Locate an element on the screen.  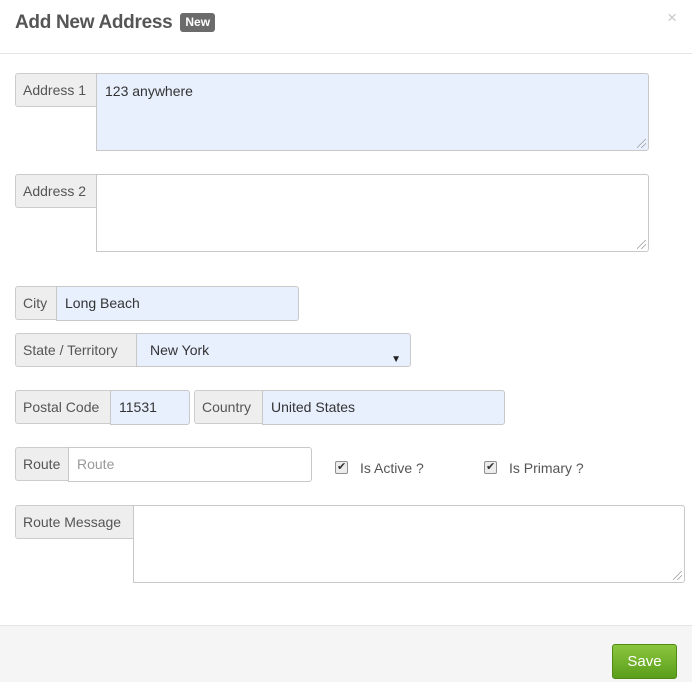
address2-label: Address 2 is located at coordinates (56, 191).